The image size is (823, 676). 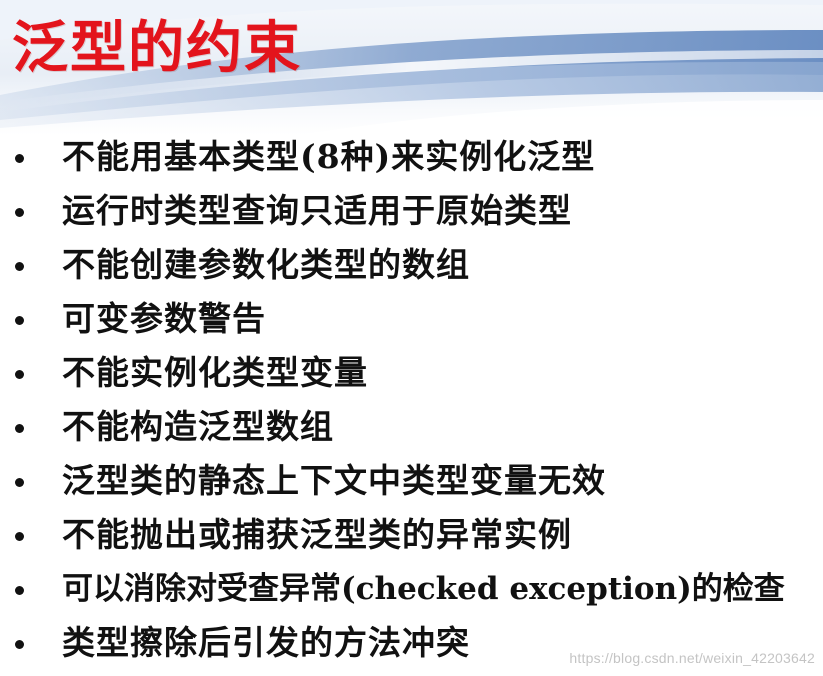 I want to click on slide-title: 泛型的约束, so click(x=157, y=48).